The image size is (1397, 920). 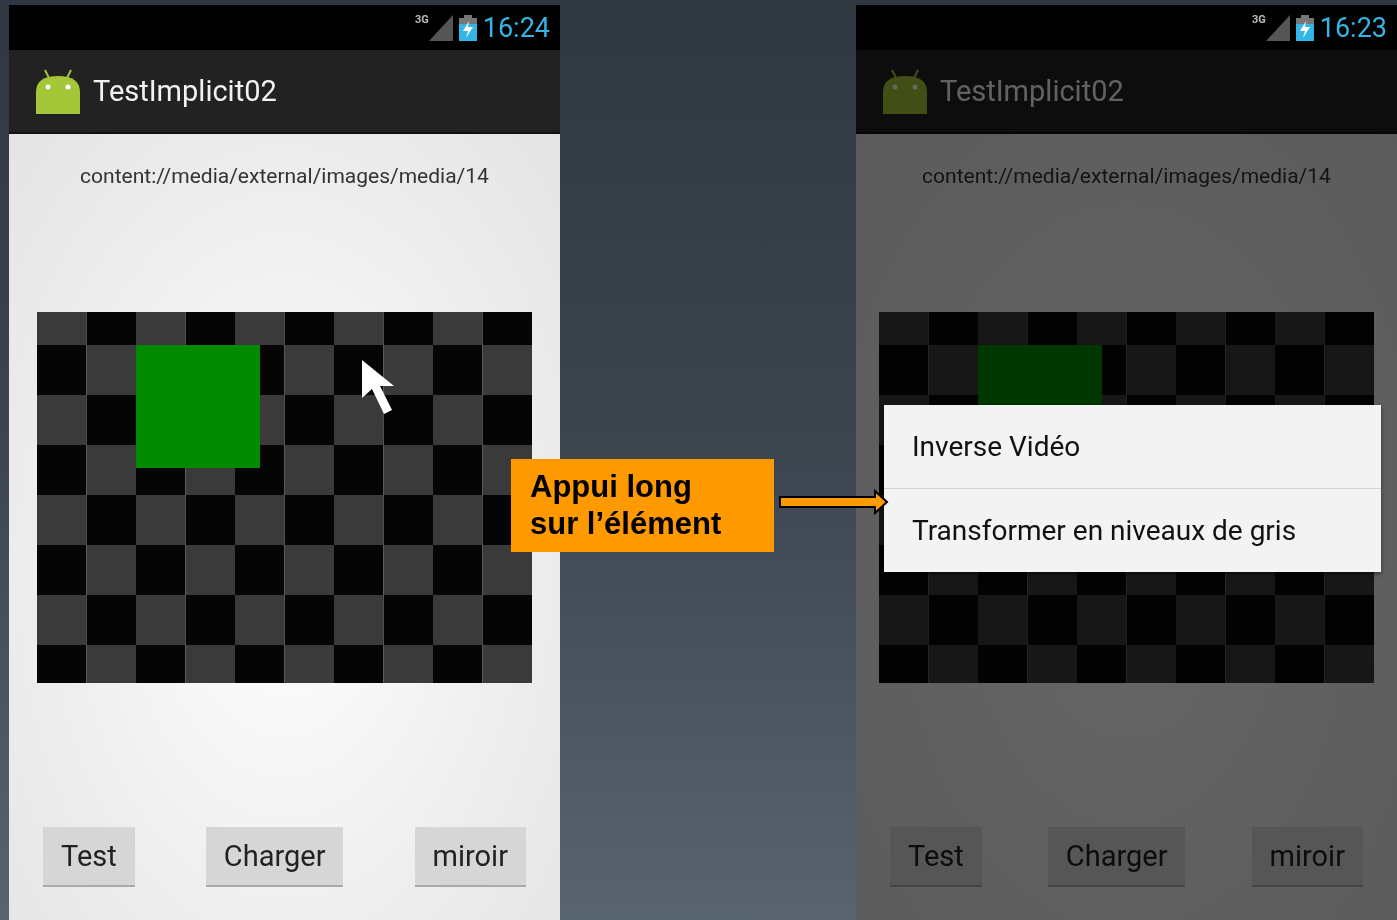 What do you see at coordinates (642, 505) in the screenshot?
I see `callout-label: Appui long sur l’élément` at bounding box center [642, 505].